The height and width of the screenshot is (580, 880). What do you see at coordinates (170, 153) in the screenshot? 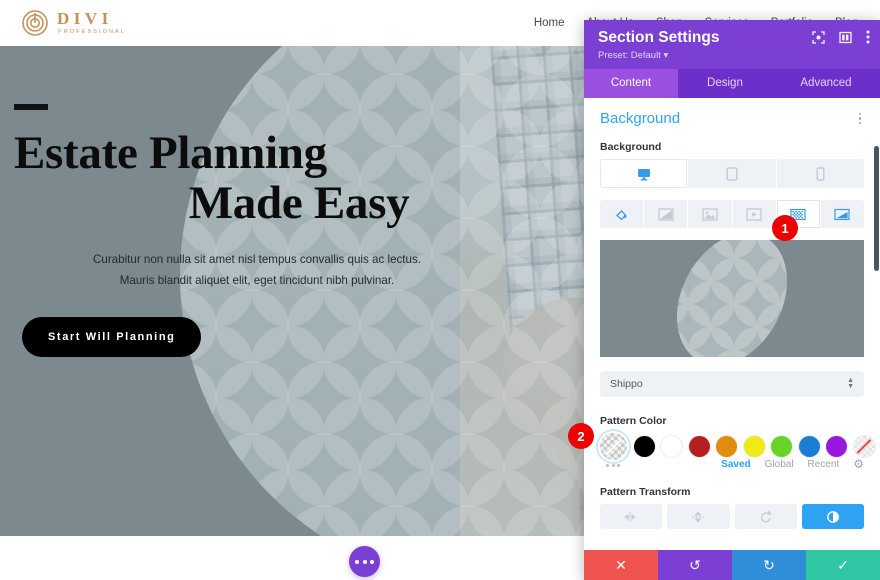
I see `hero-title-line1: Estate Planning` at bounding box center [170, 153].